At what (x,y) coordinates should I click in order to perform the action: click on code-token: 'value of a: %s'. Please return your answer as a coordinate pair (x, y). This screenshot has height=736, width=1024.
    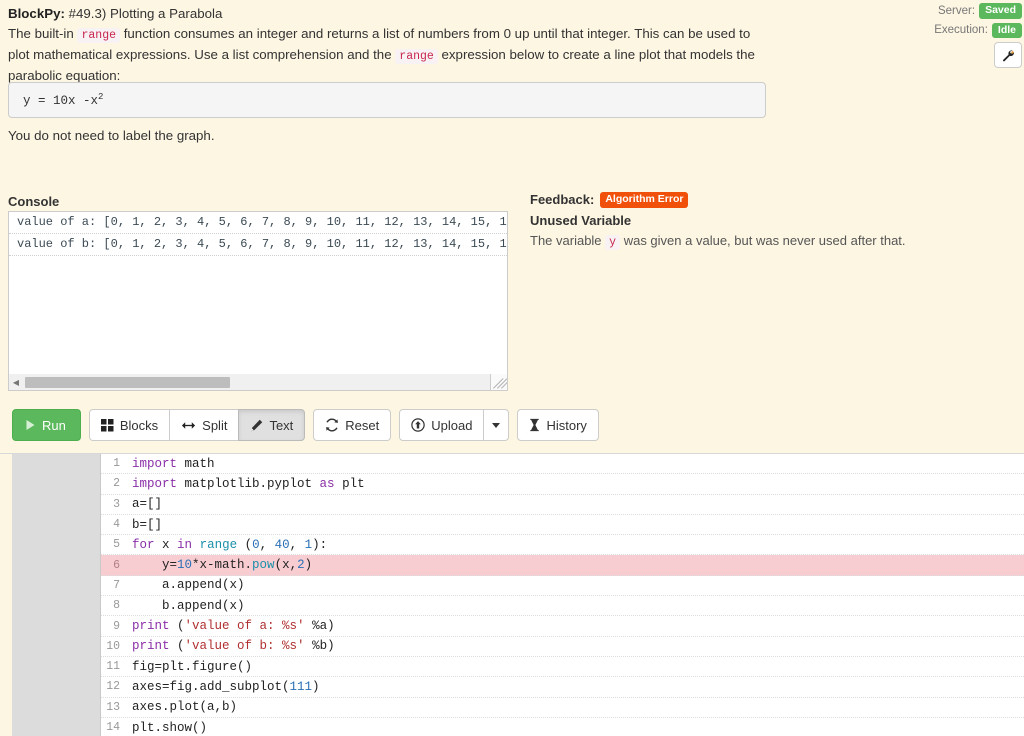
    Looking at the image, I should click on (244, 626).